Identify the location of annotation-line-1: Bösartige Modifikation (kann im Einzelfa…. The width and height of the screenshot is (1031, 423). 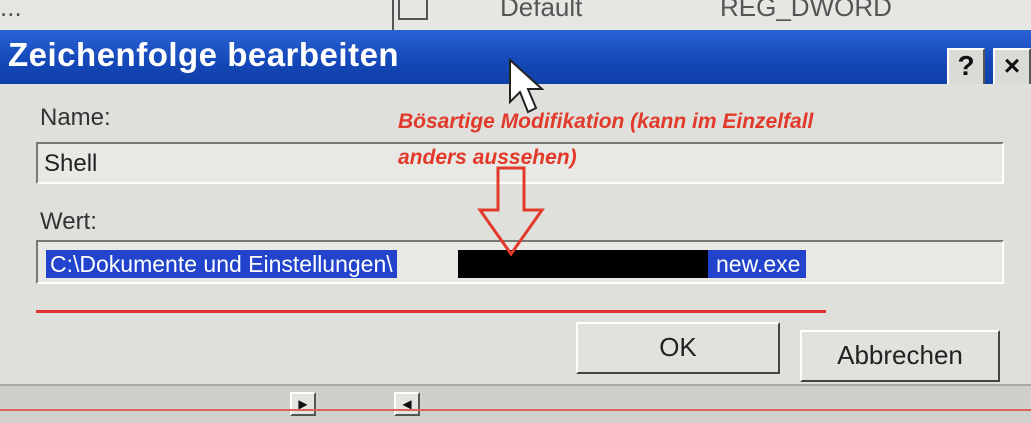
(606, 121).